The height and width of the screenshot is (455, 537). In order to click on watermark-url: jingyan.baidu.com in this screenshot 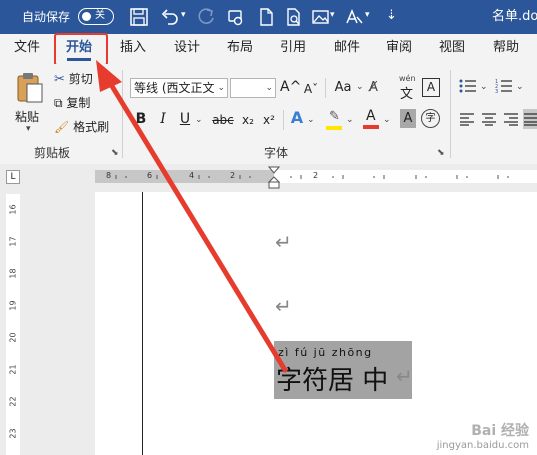, I will do `click(482, 445)`.